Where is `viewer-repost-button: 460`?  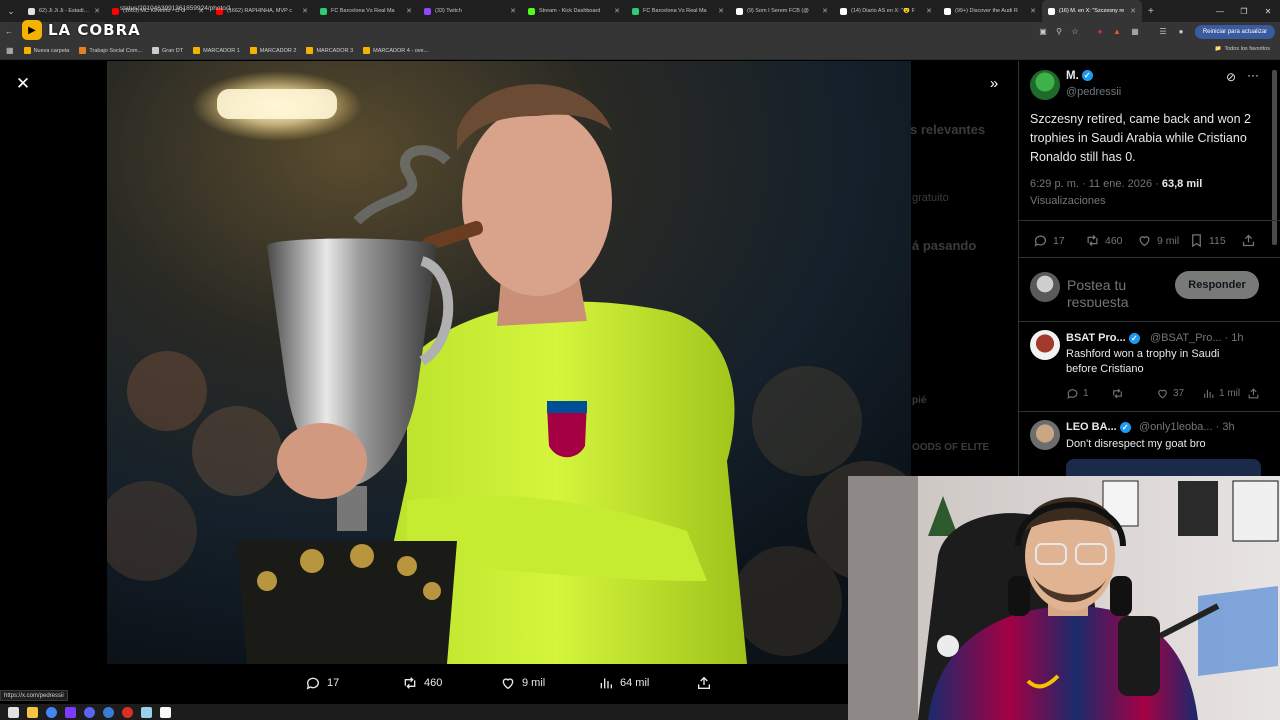 viewer-repost-button: 460 is located at coordinates (422, 683).